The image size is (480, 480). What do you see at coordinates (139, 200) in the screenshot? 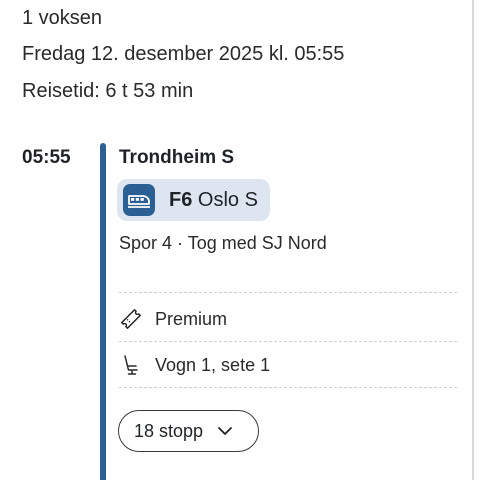
I see `train-icon` at bounding box center [139, 200].